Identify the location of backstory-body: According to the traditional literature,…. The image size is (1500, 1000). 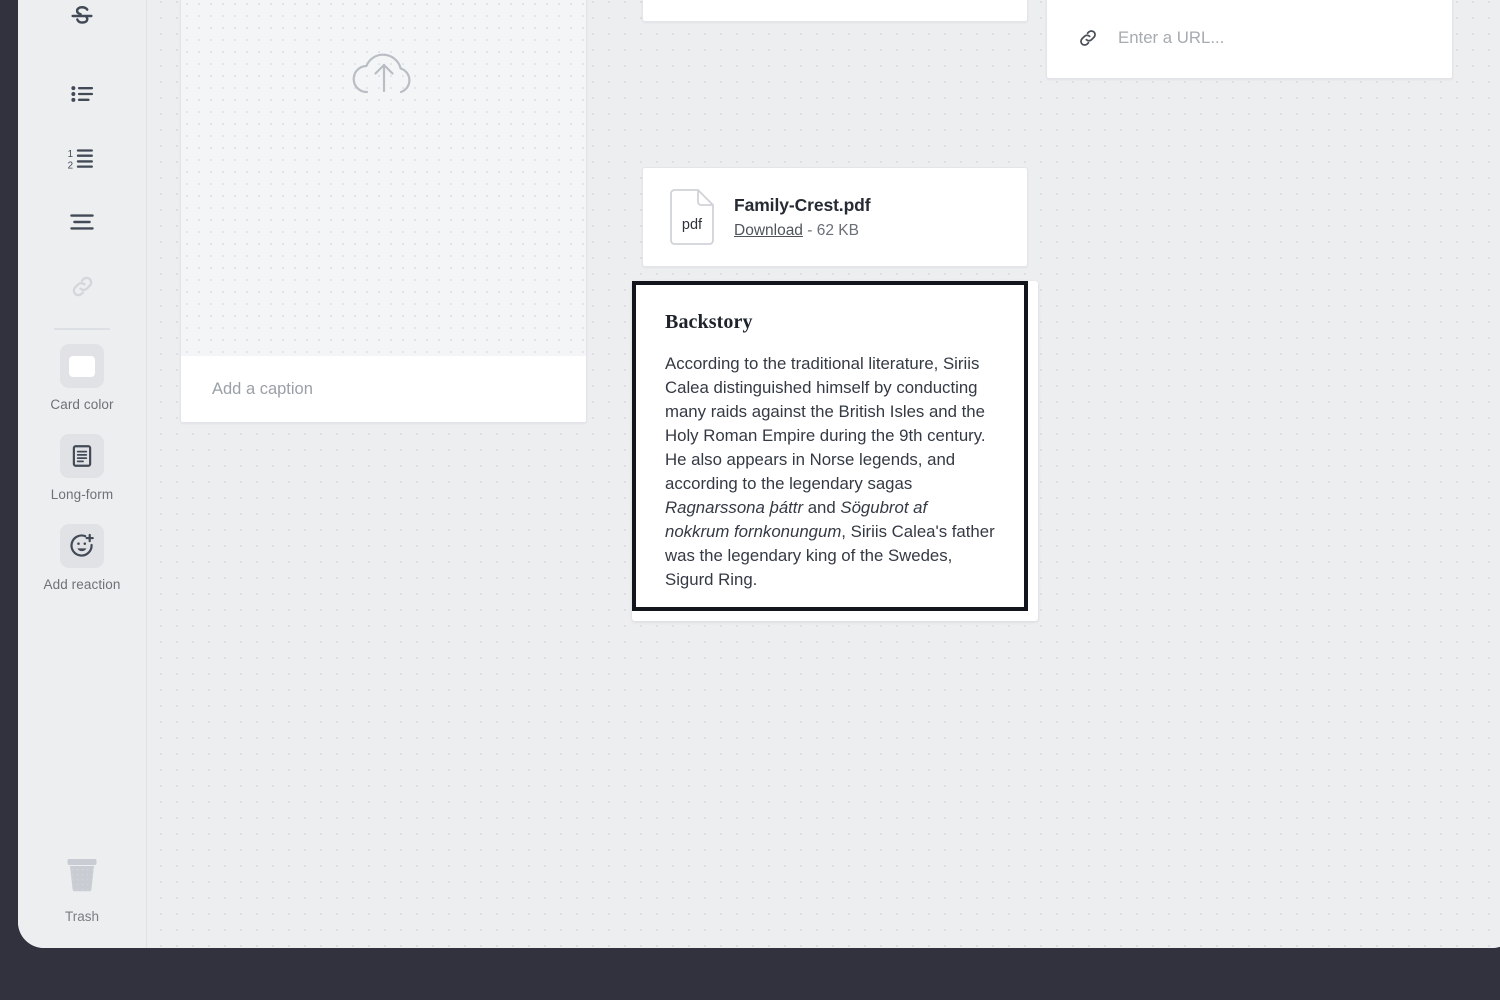
(830, 472).